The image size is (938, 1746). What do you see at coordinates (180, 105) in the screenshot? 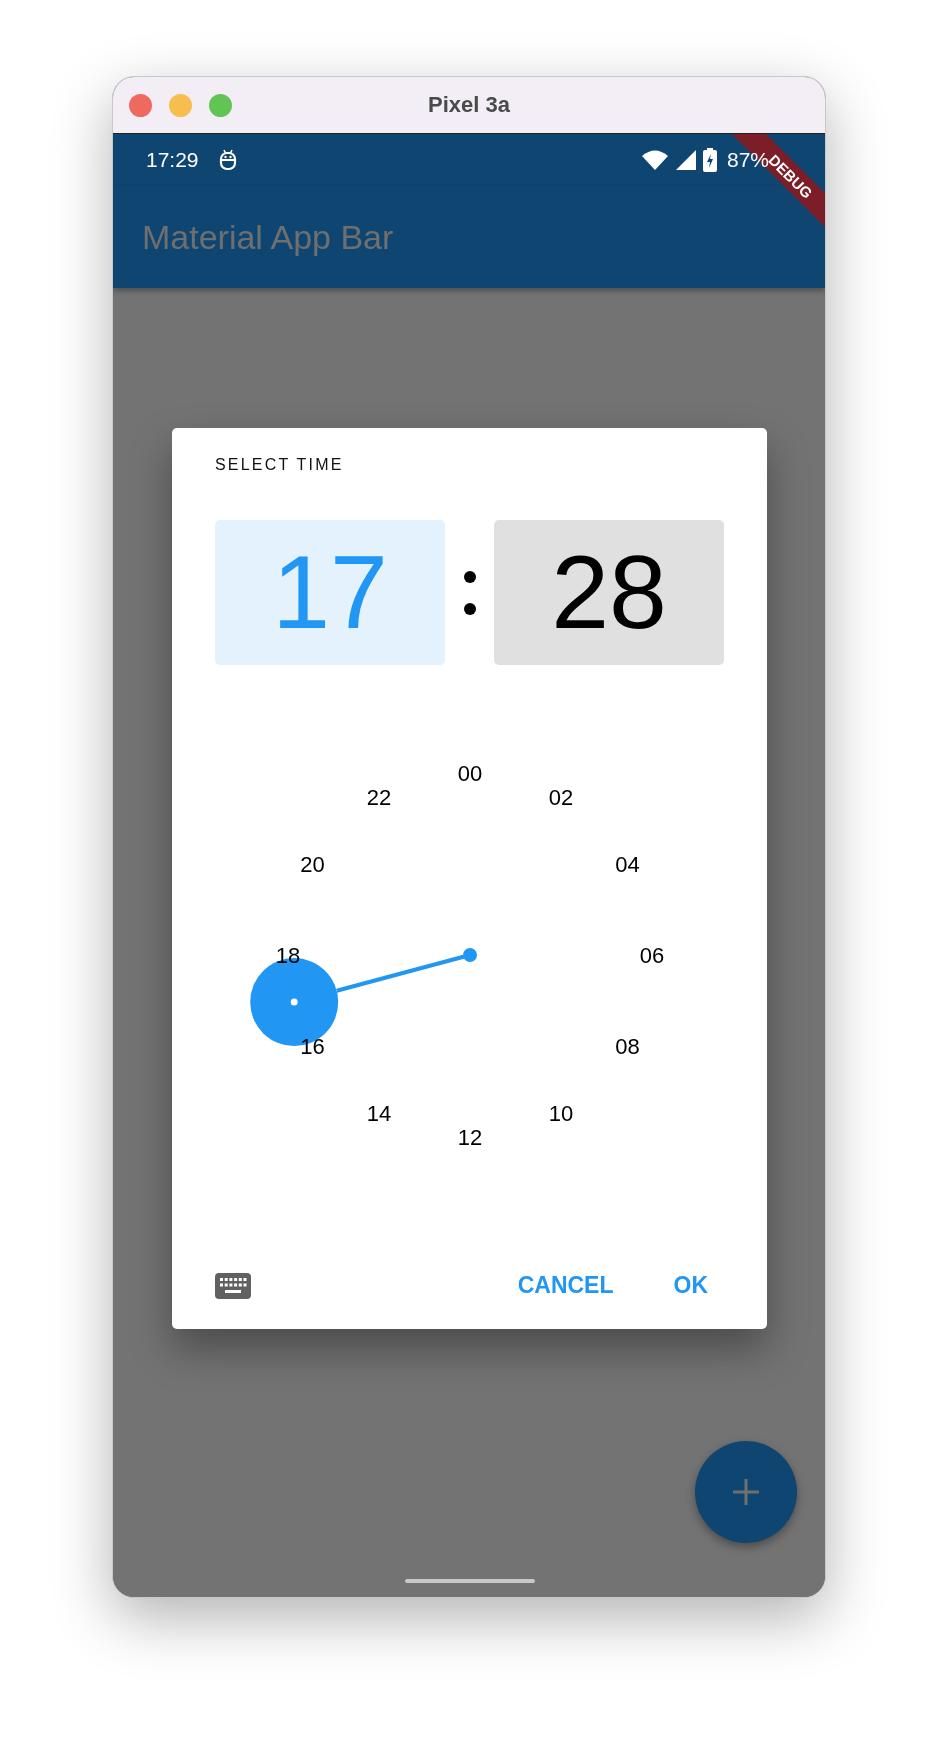
I see `minimize-button` at bounding box center [180, 105].